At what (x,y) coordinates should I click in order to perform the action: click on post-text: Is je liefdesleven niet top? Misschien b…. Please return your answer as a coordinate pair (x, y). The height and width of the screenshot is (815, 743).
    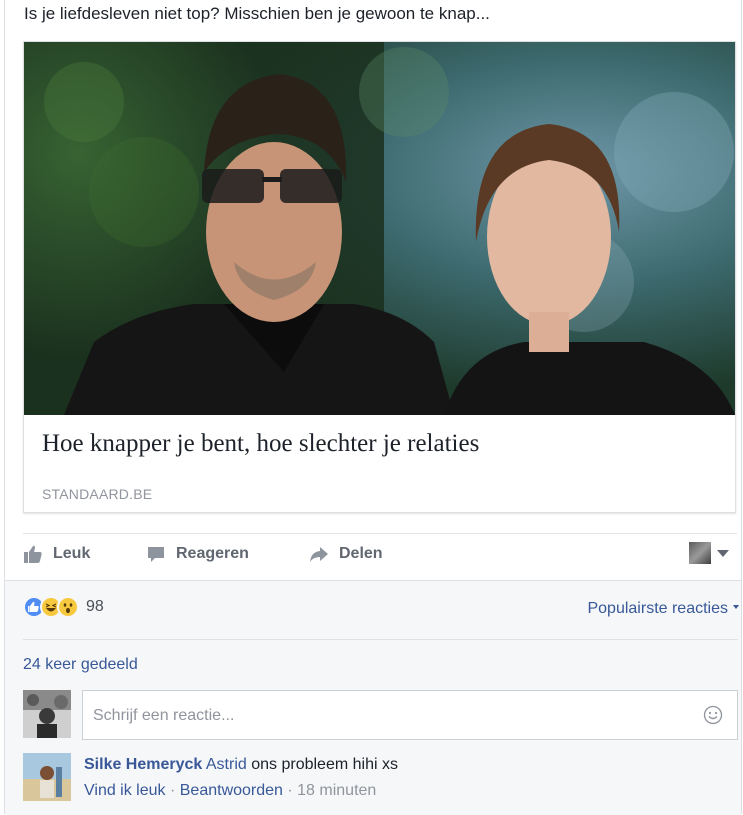
    Looking at the image, I should click on (257, 13).